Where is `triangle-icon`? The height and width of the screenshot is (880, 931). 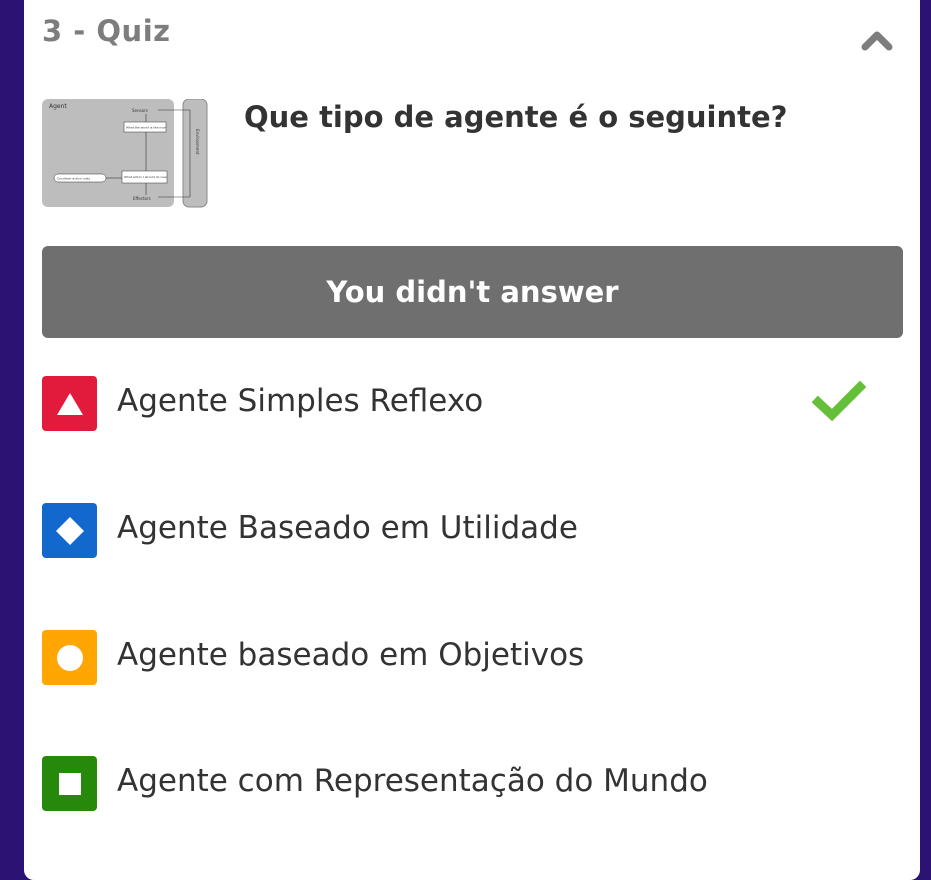
triangle-icon is located at coordinates (69, 403).